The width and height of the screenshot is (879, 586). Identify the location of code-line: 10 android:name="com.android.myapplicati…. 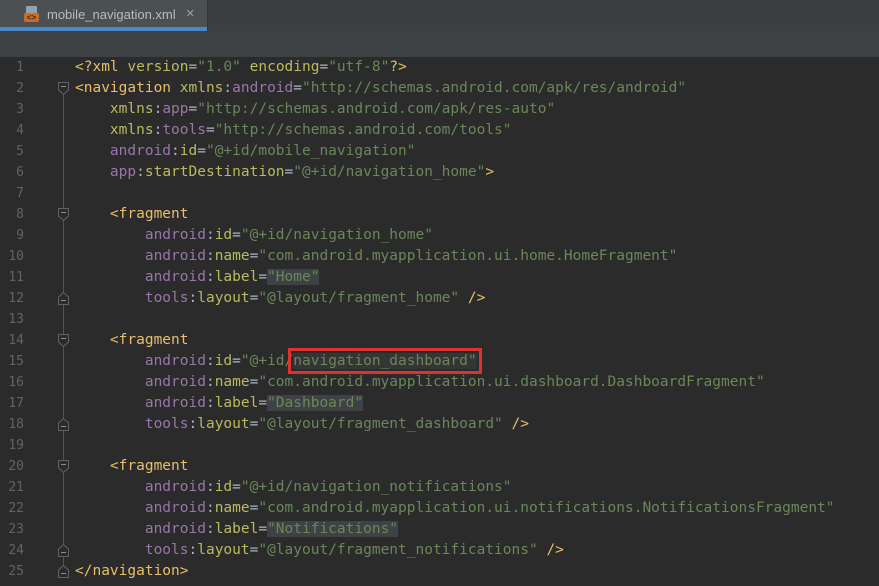
(439, 256).